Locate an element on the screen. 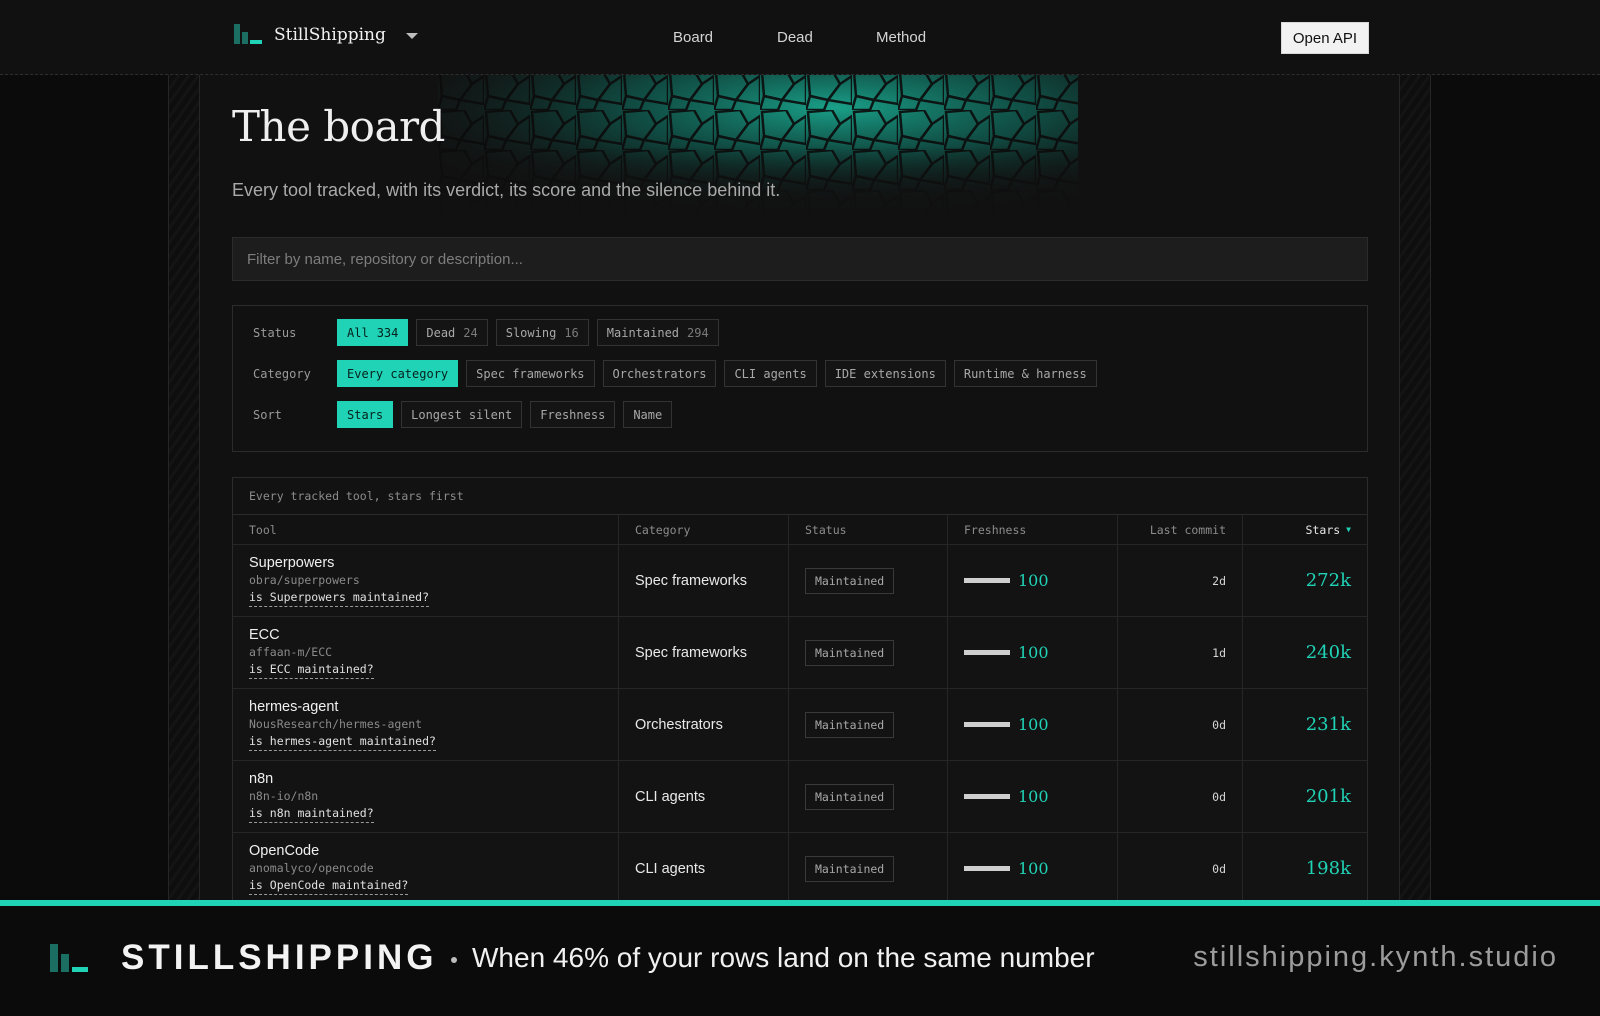  main-nav: Board Dead Method is located at coordinates (799, 37).